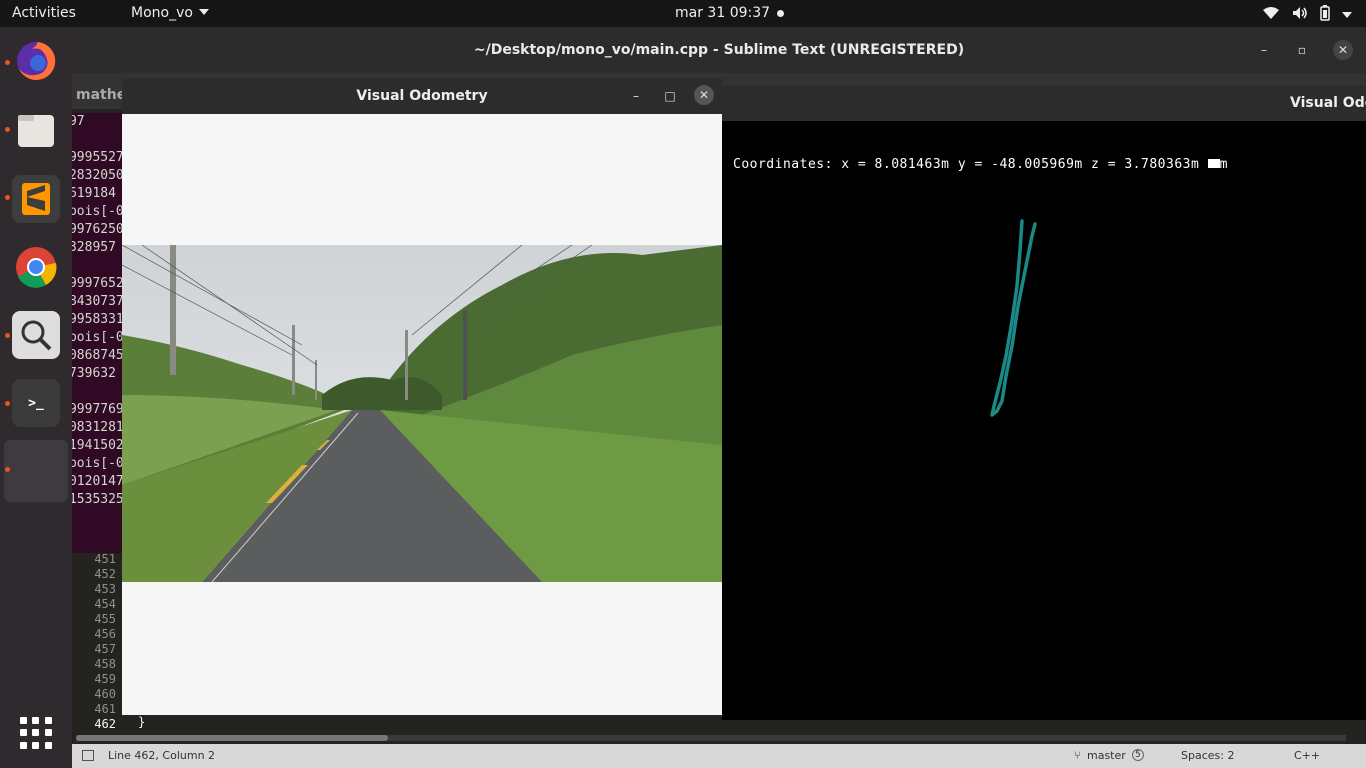  What do you see at coordinates (105, 709) in the screenshot?
I see `line-number: 461` at bounding box center [105, 709].